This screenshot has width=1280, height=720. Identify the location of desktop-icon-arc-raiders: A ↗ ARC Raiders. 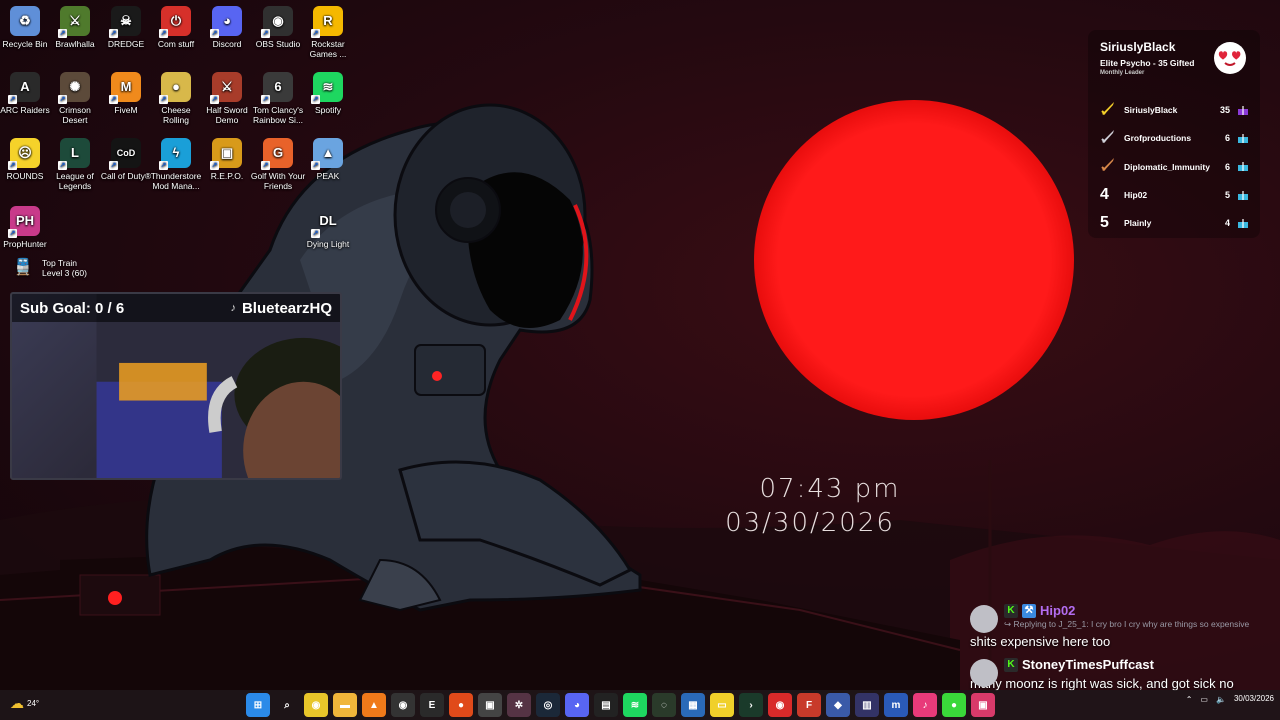
(26, 93).